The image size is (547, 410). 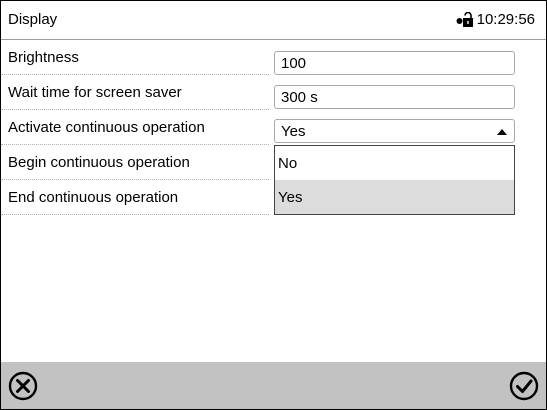 I want to click on screensaver-label: Wait time for screen saver, so click(x=95, y=92).